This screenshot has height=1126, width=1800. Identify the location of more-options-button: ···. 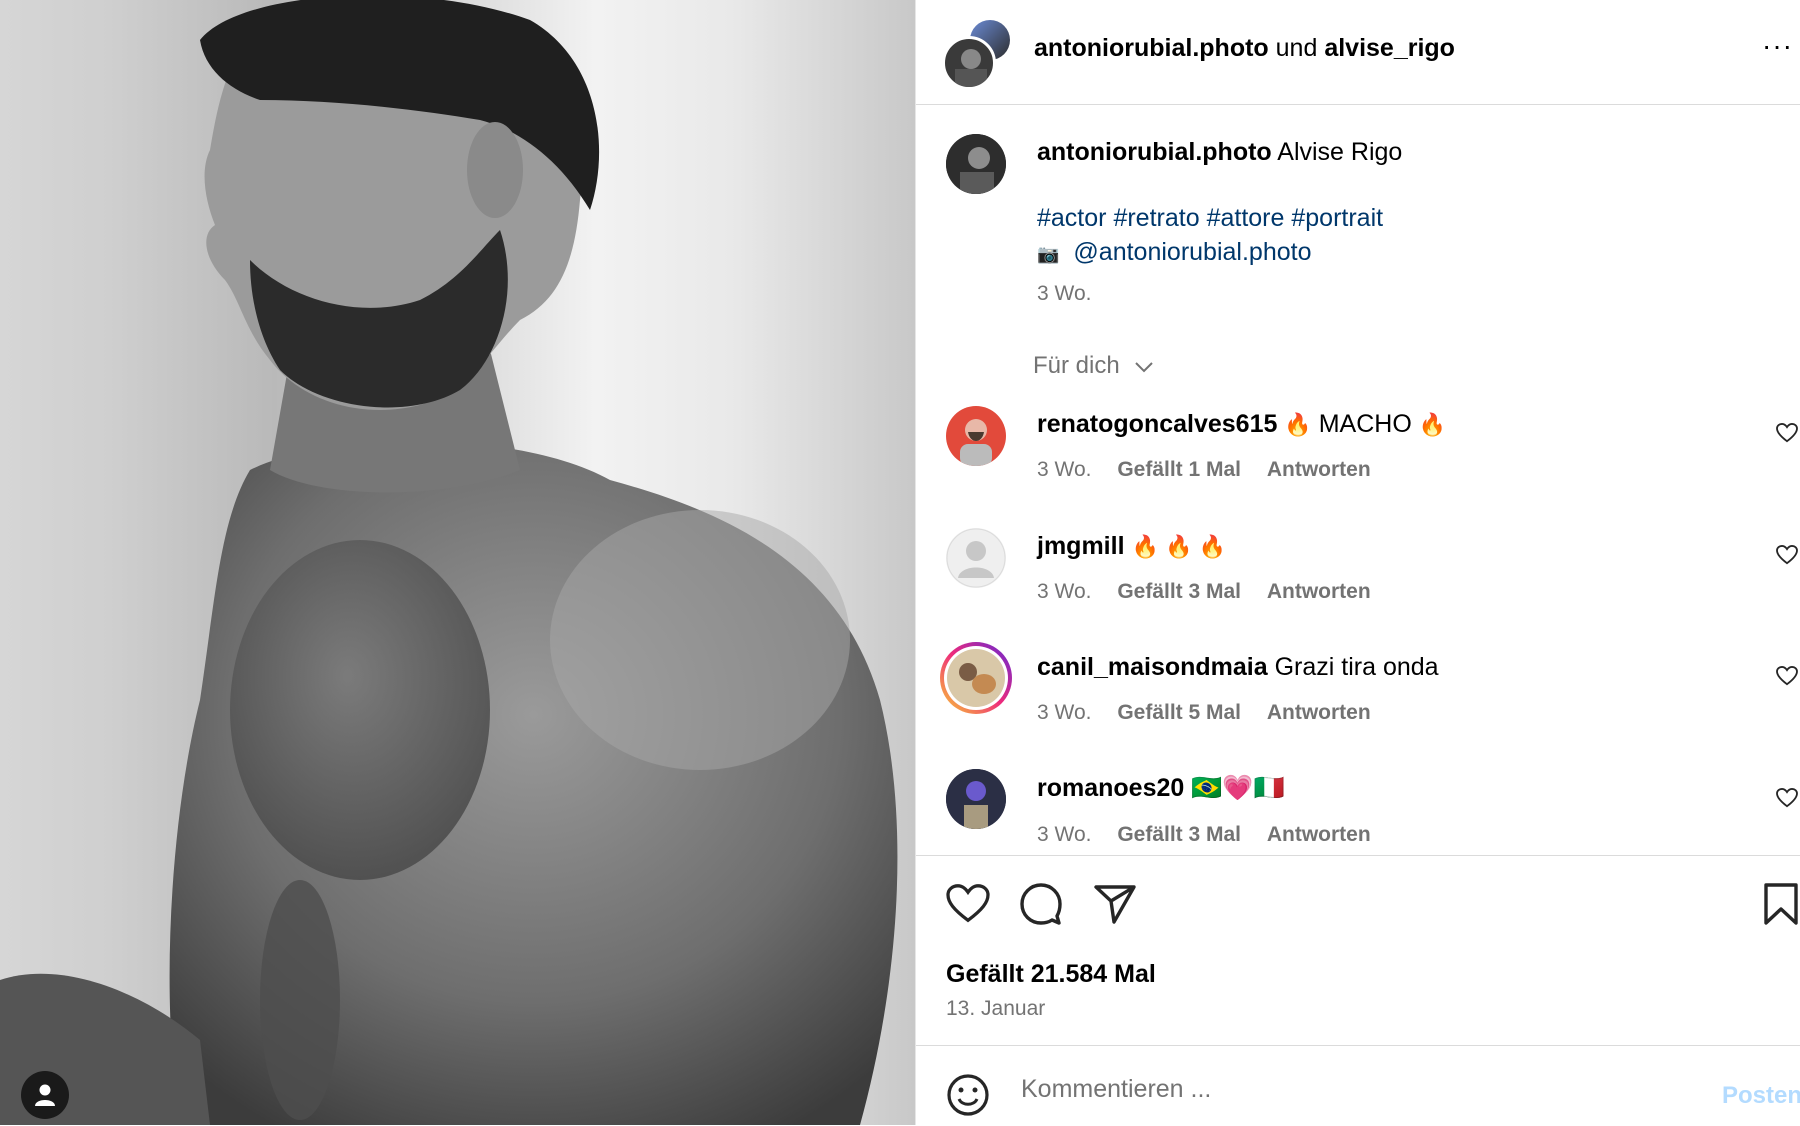
(1777, 46).